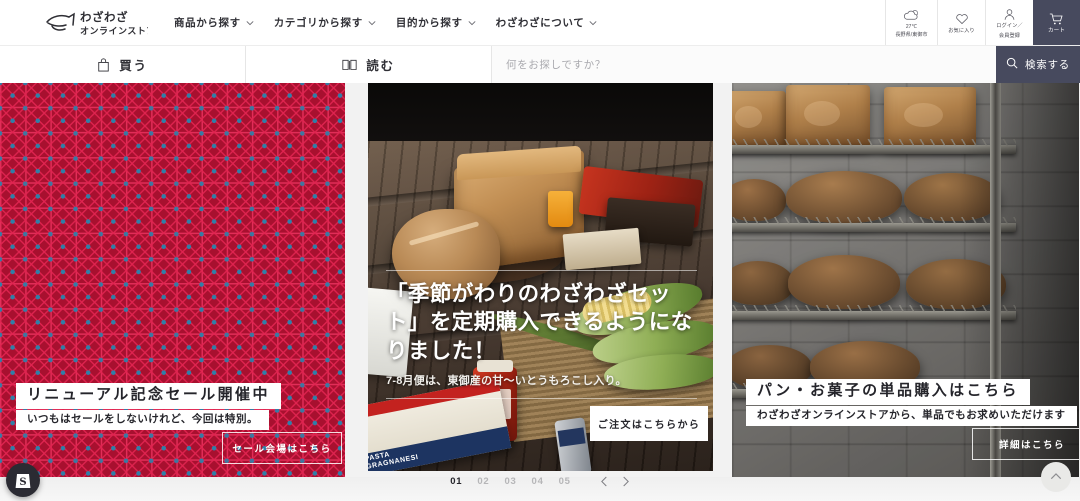 This screenshot has width=1080, height=501. I want to click on tab-buy-label: 買う, so click(133, 66).